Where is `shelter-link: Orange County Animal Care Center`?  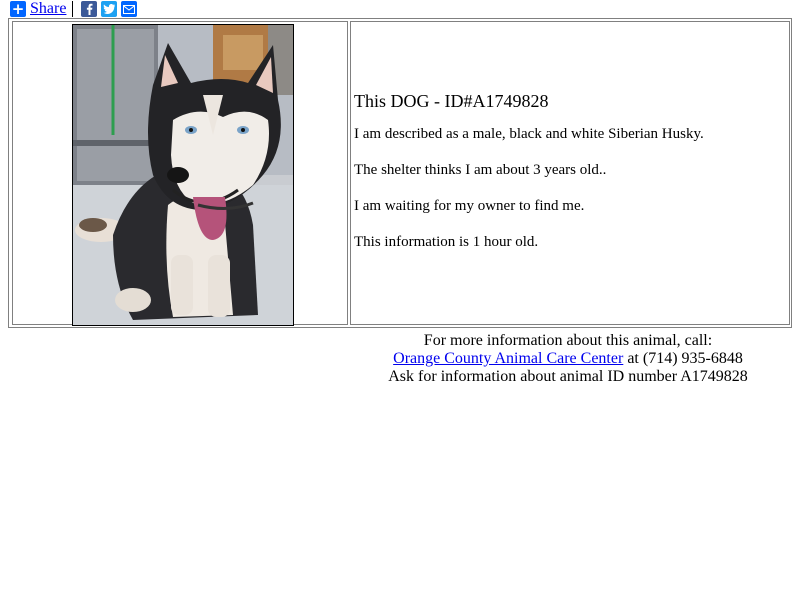
shelter-link: Orange County Animal Care Center is located at coordinates (508, 358).